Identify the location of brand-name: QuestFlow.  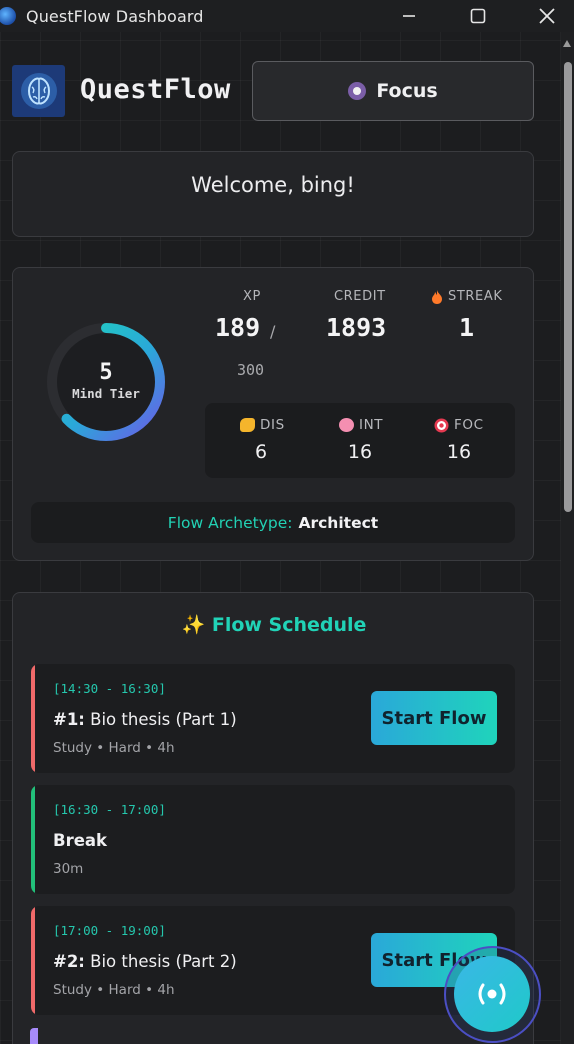
(155, 89).